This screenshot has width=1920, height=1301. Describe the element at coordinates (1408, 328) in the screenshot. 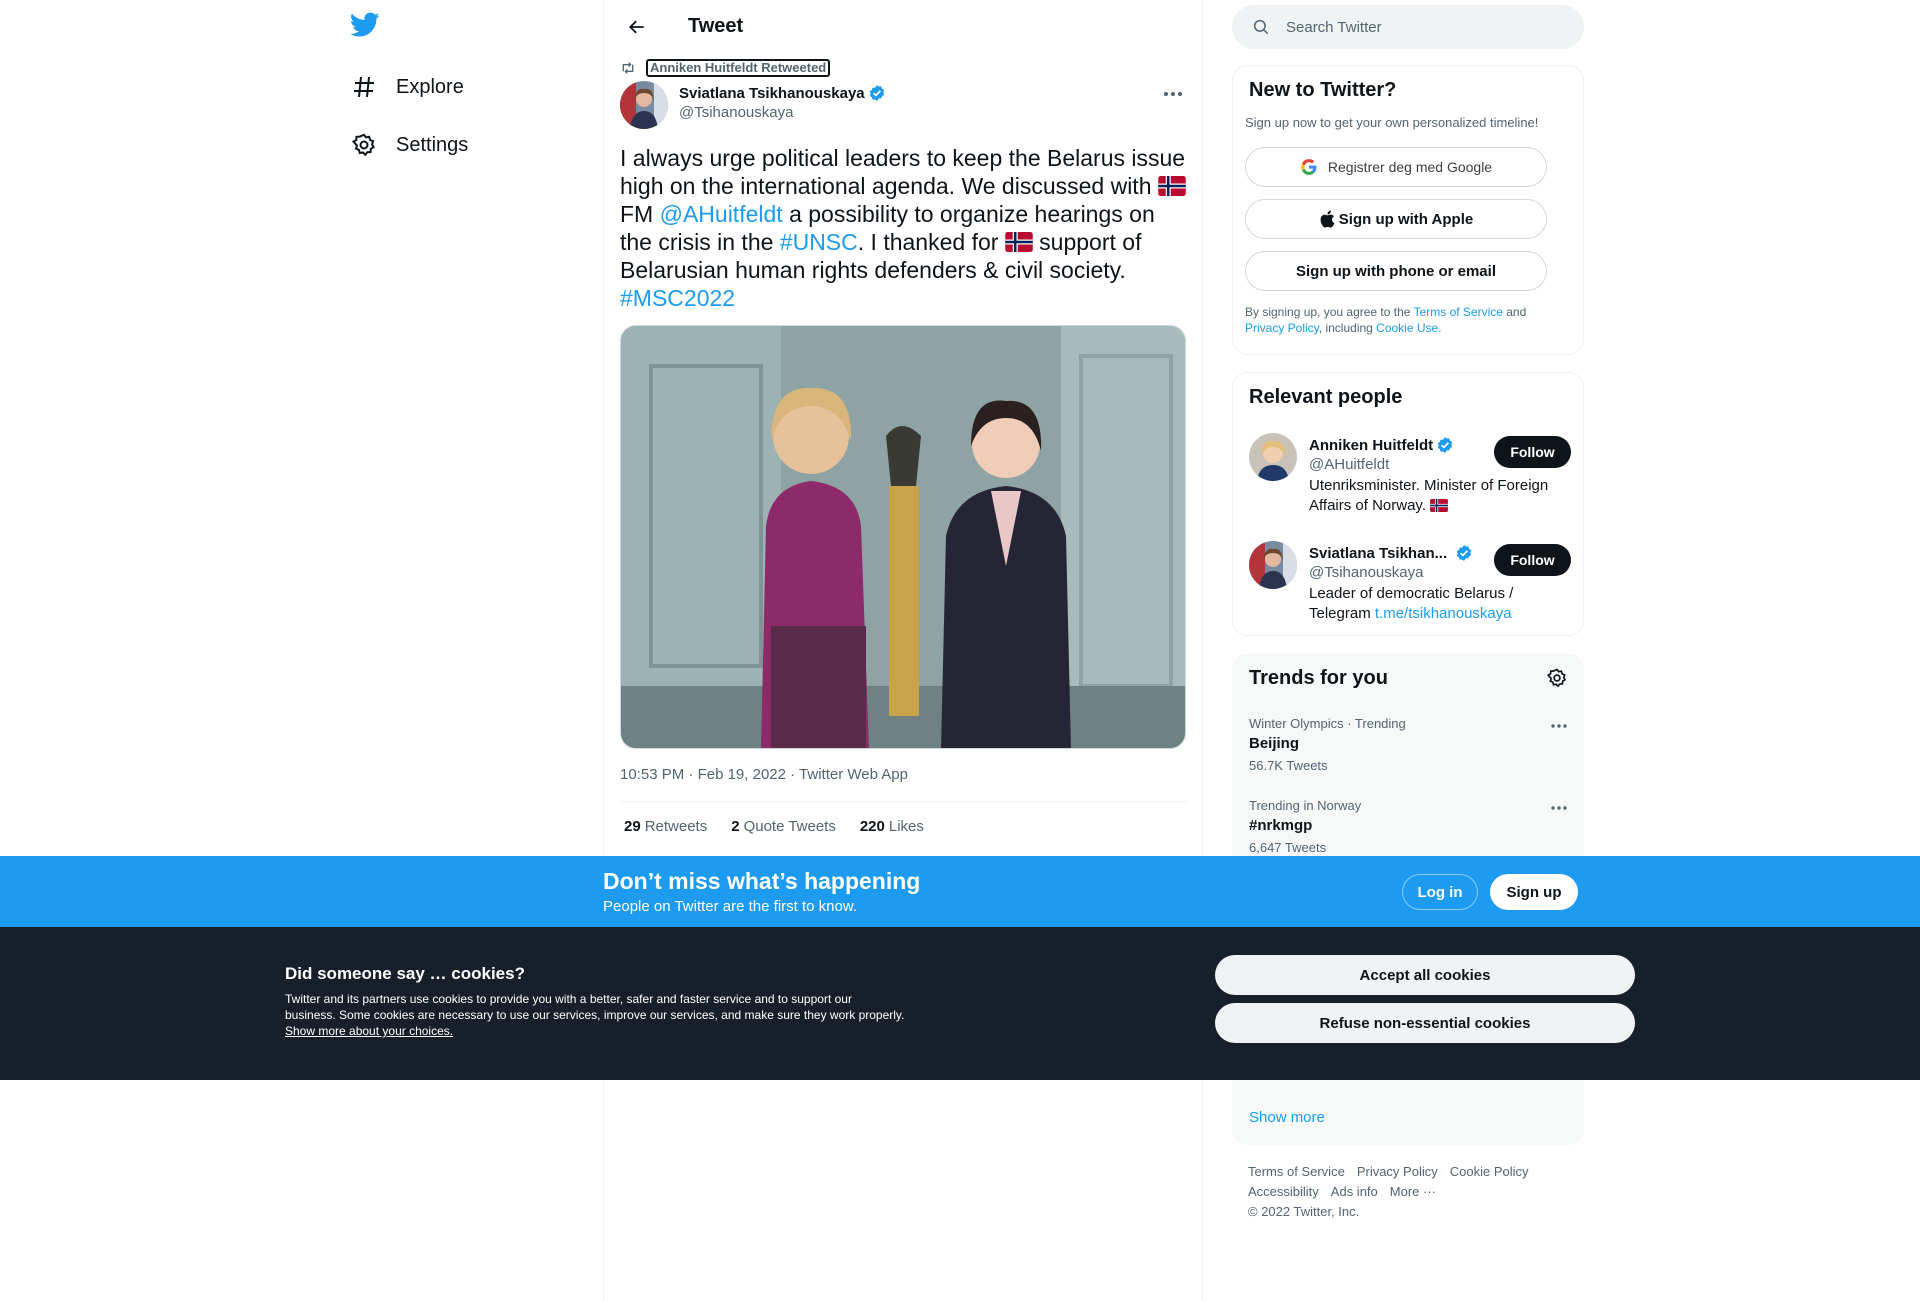

I see `cookie-use-link: Cookie Use.` at that location.